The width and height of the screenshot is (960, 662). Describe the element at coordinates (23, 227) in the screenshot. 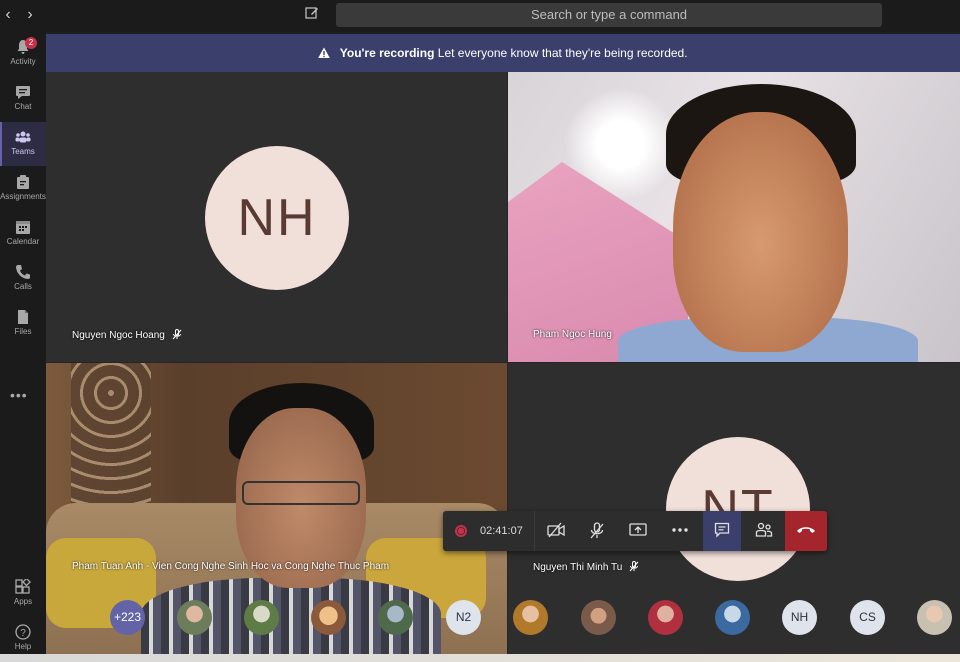

I see `calendar-icon` at that location.